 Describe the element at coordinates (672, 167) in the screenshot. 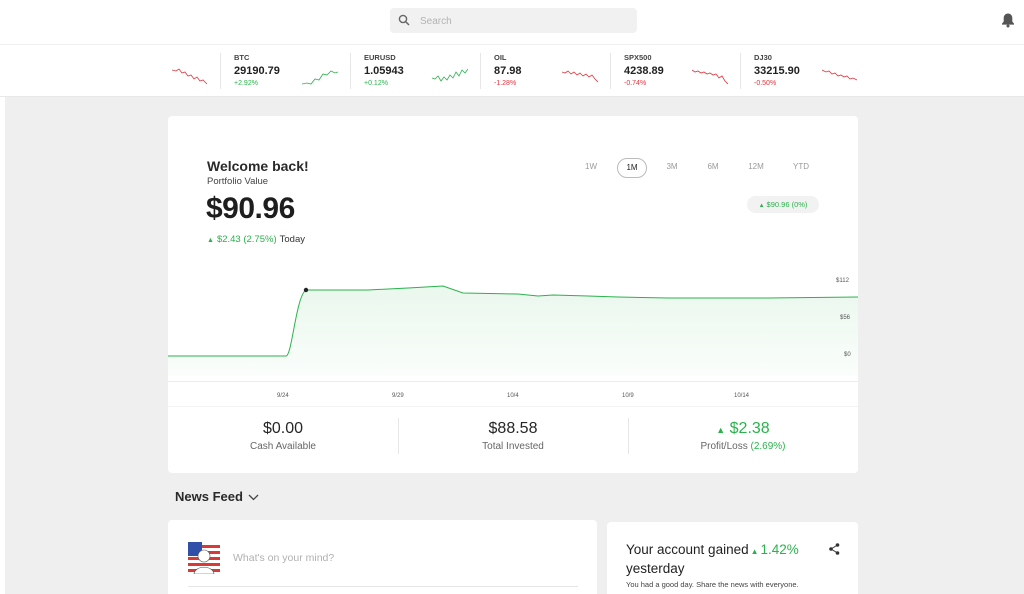

I see `period-3m: 3M` at that location.